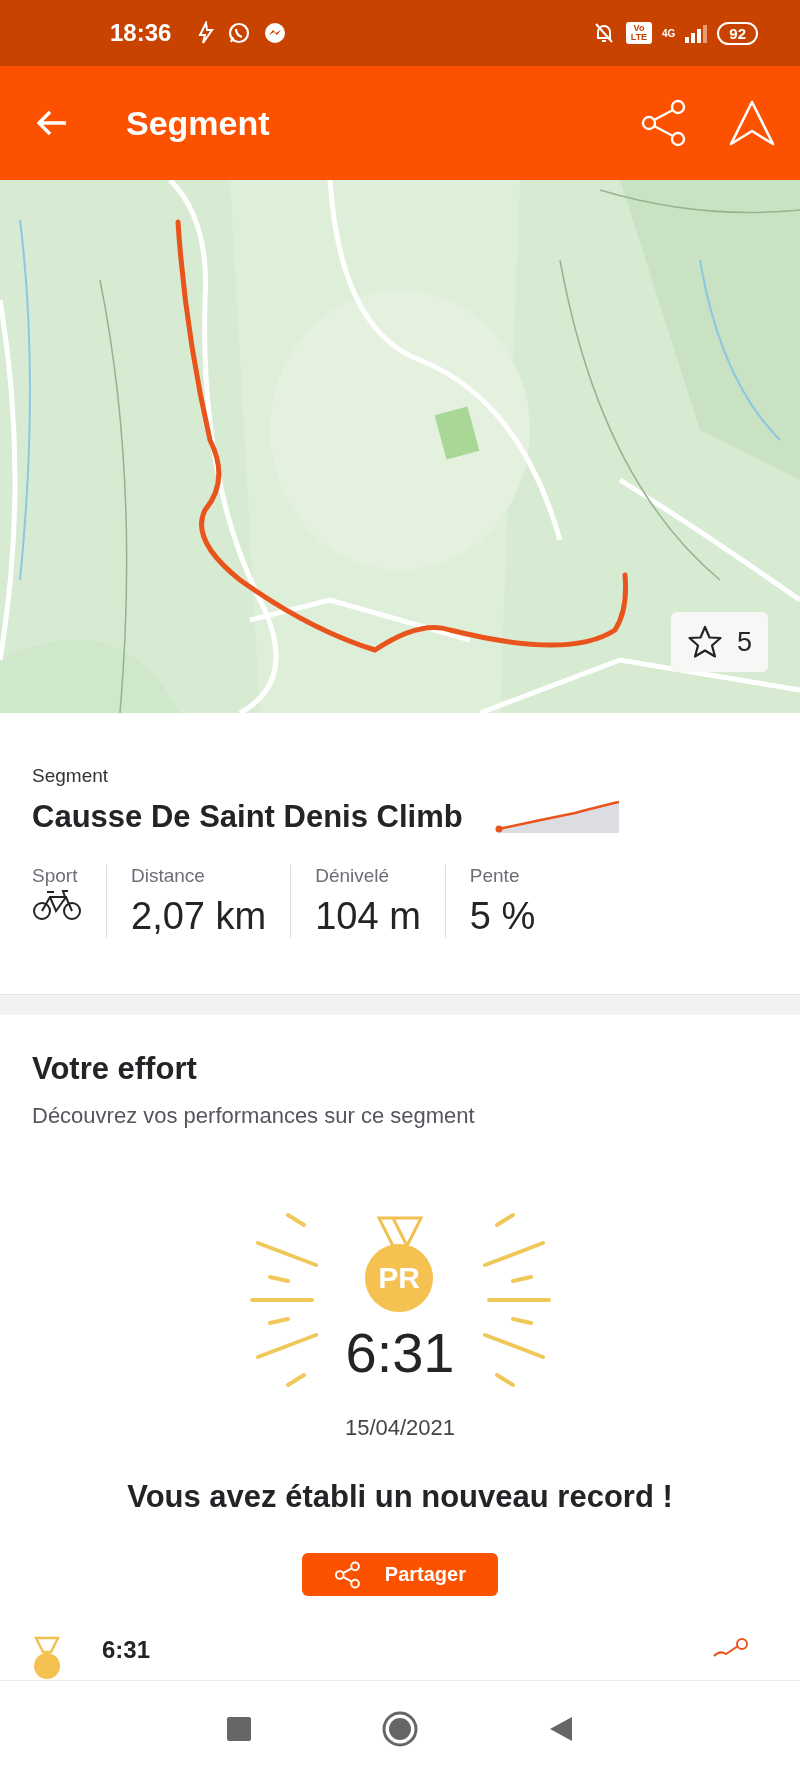  I want to click on page-title: Segment, so click(198, 123).